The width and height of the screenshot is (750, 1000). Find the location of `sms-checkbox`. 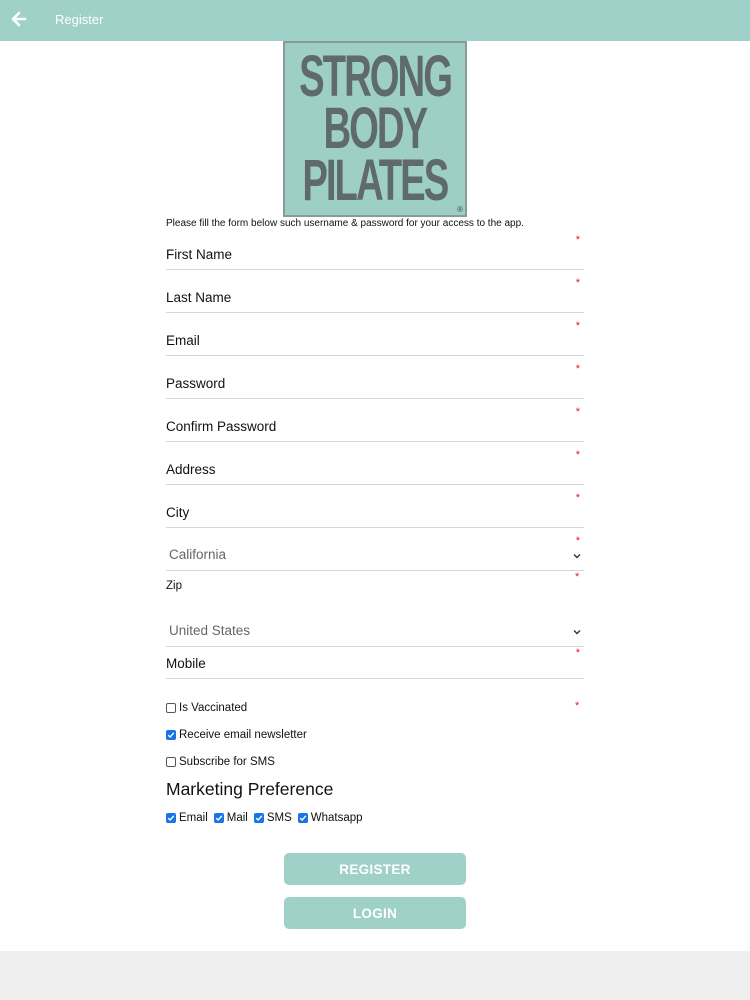

sms-checkbox is located at coordinates (171, 762).